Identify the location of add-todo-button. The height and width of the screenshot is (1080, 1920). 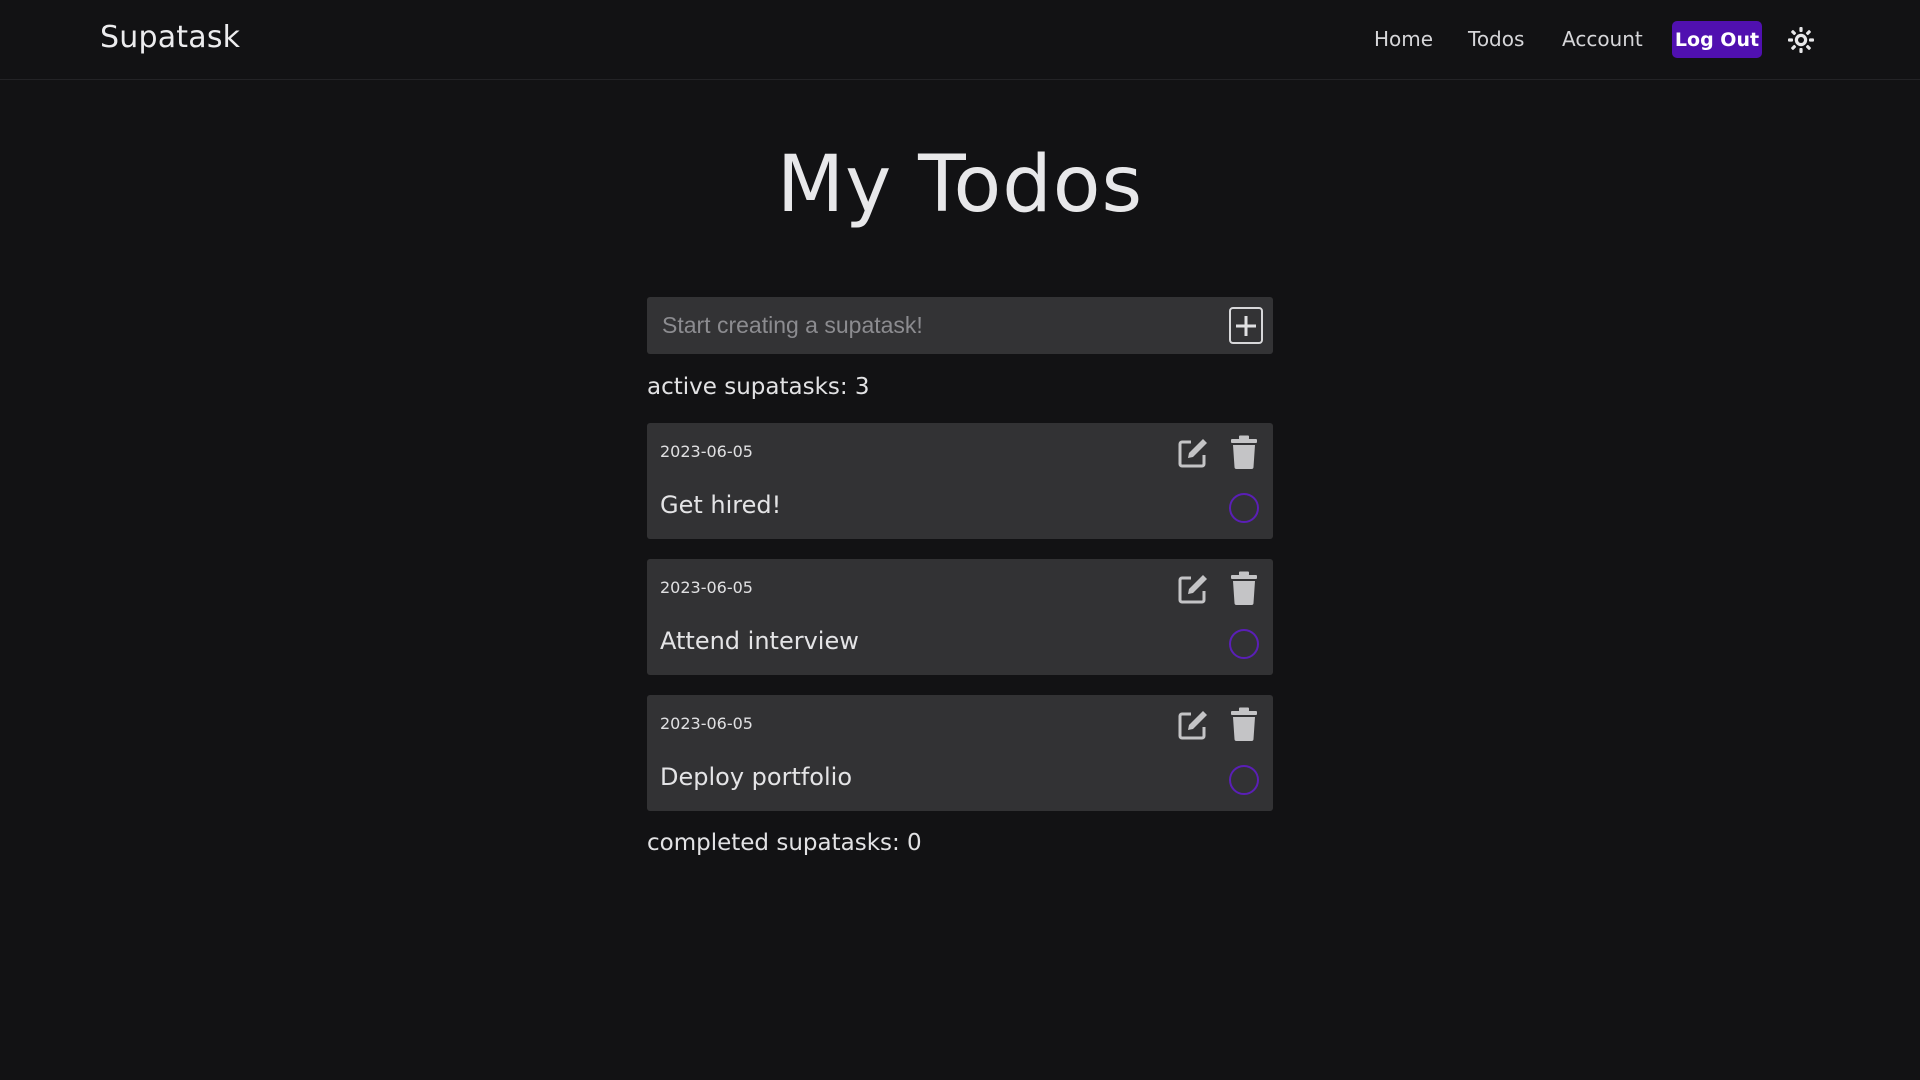
(1246, 325).